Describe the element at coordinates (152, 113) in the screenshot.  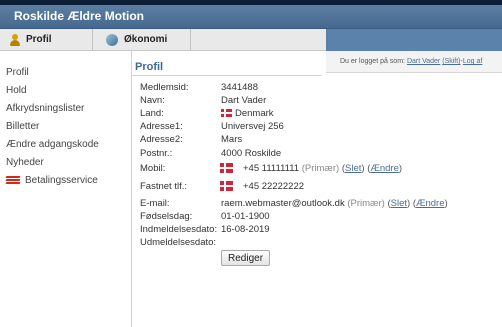
I see `country-label: Land:` at that location.